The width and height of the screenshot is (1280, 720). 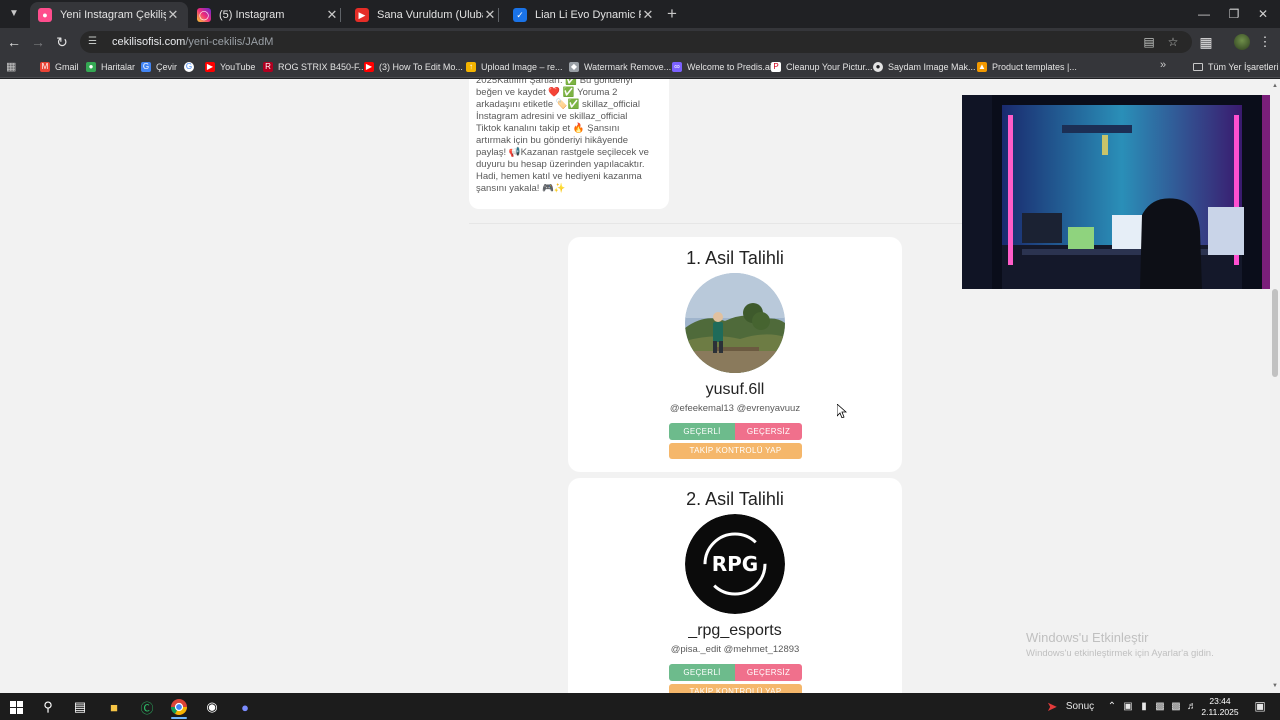 What do you see at coordinates (109, 15) in the screenshot?
I see `tab-cekilis: ● Yeni Instagram Çekilişi - Çekiliş ✕` at bounding box center [109, 15].